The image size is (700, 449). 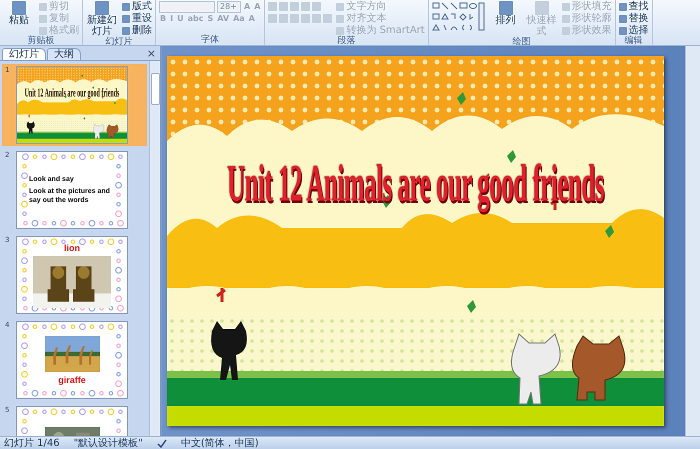 I want to click on thumbnail-caption: lion, so click(x=72, y=247).